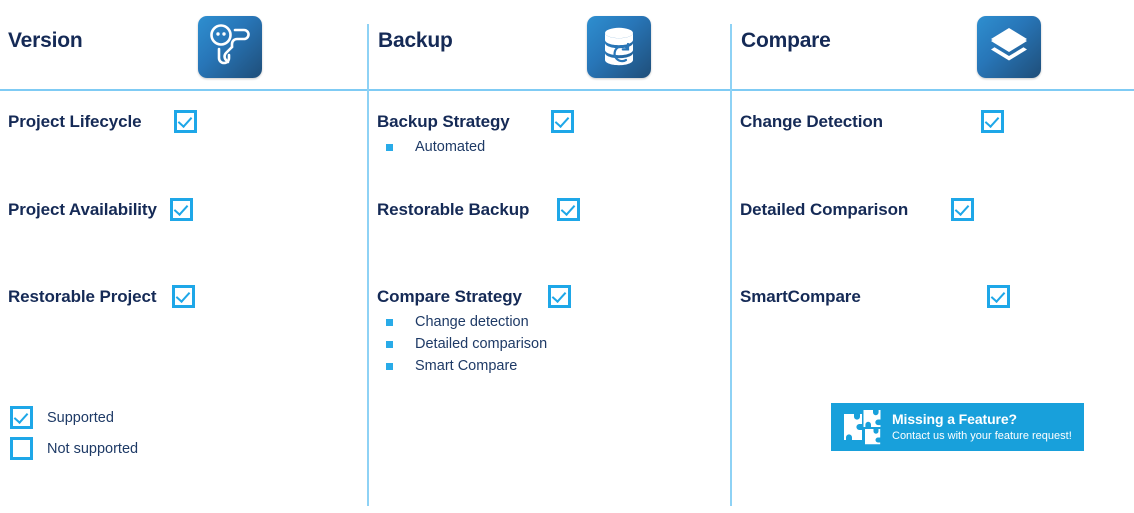 The width and height of the screenshot is (1134, 513). I want to click on feature-main: Project Lifecycle, so click(103, 121).